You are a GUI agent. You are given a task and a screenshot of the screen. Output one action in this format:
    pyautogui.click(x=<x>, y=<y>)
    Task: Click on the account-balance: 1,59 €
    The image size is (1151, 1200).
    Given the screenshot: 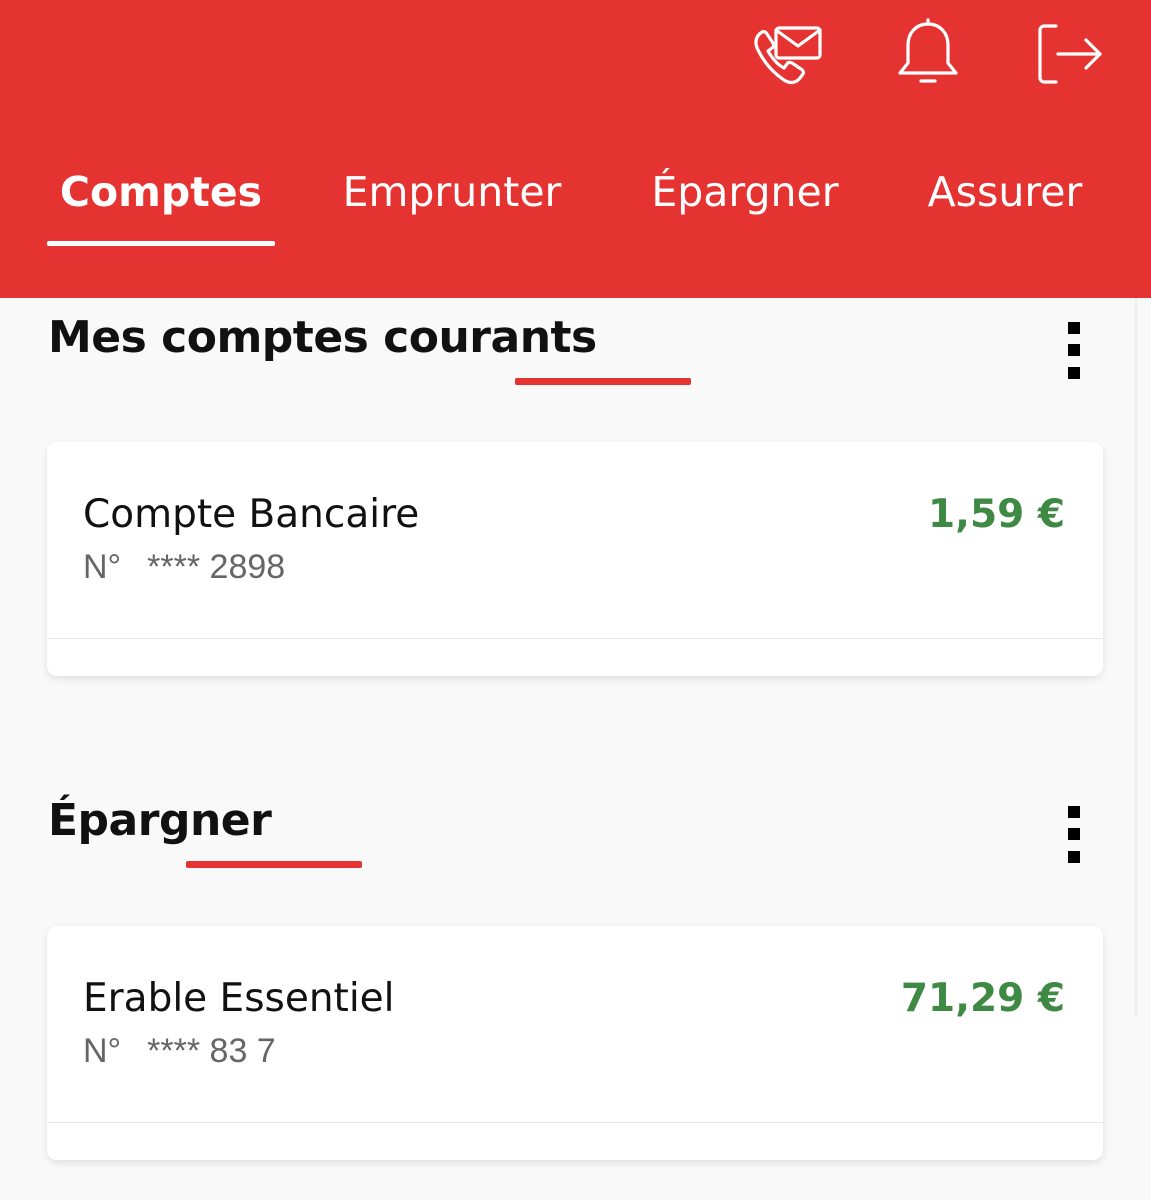 What is the action you would take?
    pyautogui.click(x=996, y=514)
    